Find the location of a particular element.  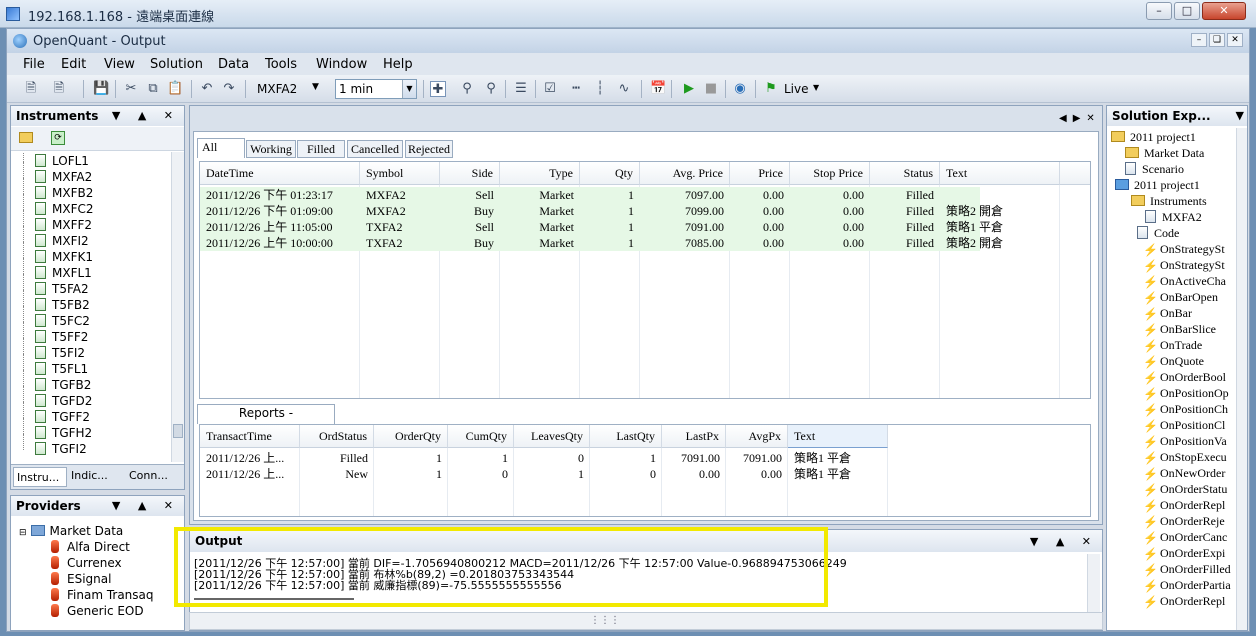

undo-icon: ↶ is located at coordinates (207, 89).